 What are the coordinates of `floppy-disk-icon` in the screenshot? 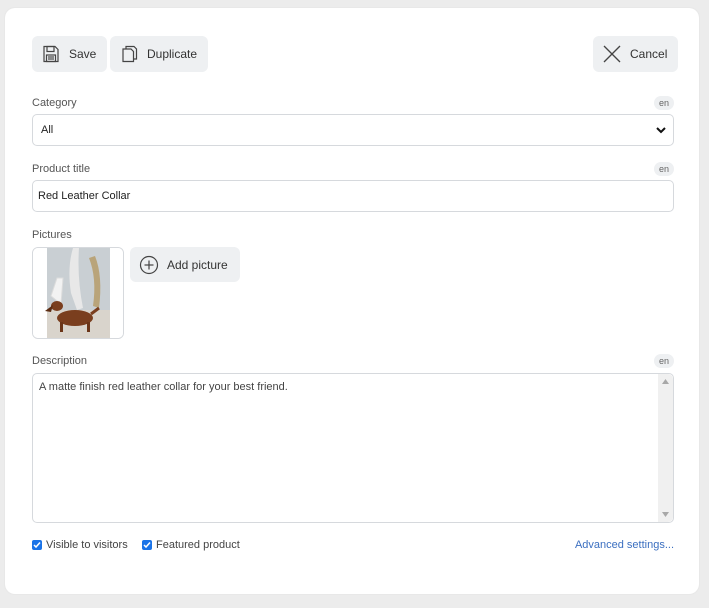 It's located at (51, 54).